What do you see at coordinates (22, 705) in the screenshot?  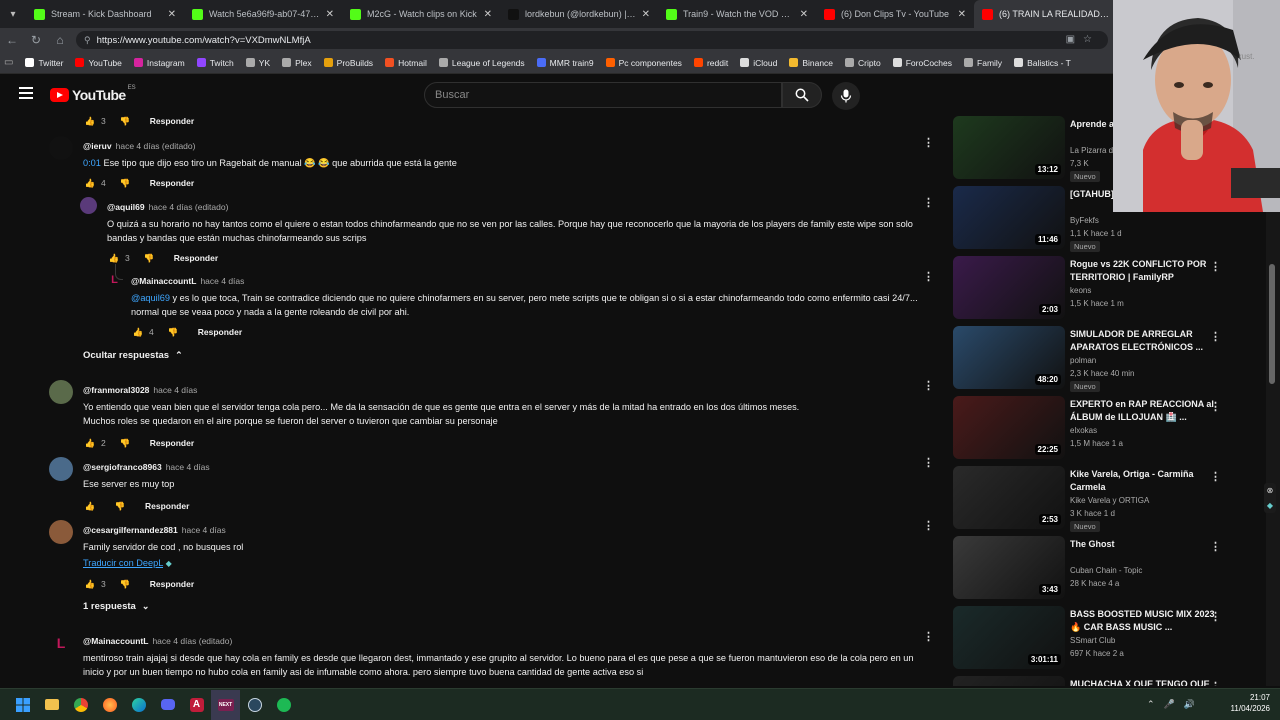 I see `start-icon` at bounding box center [22, 705].